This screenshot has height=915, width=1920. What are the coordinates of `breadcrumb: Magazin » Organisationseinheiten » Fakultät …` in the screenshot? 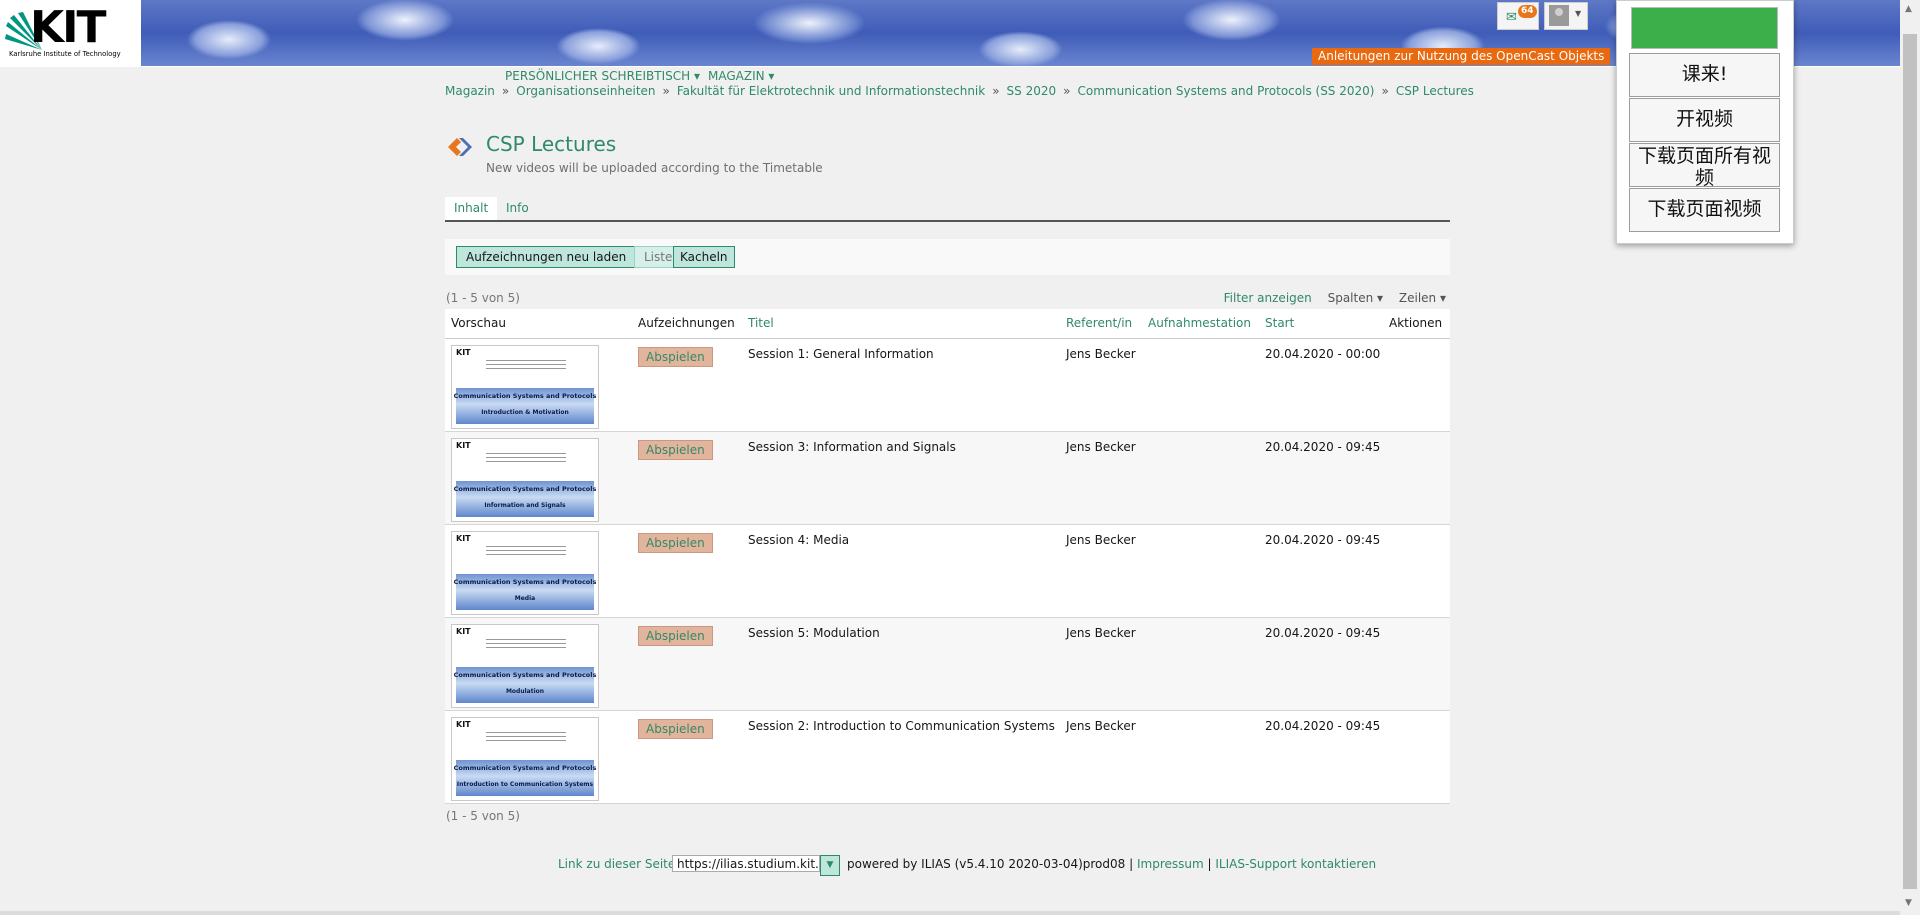 It's located at (959, 91).